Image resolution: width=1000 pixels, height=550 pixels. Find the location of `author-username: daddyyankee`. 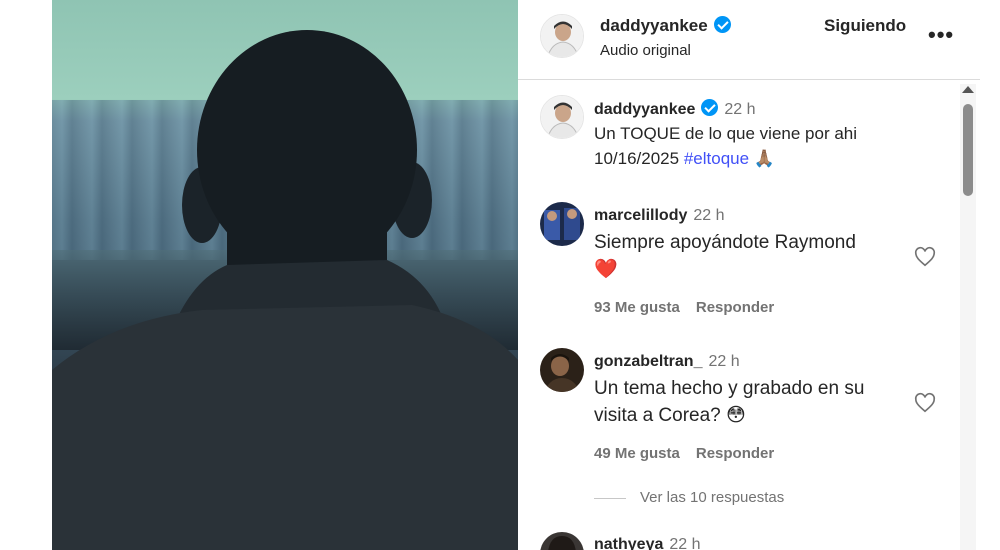

author-username: daddyyankee is located at coordinates (654, 25).